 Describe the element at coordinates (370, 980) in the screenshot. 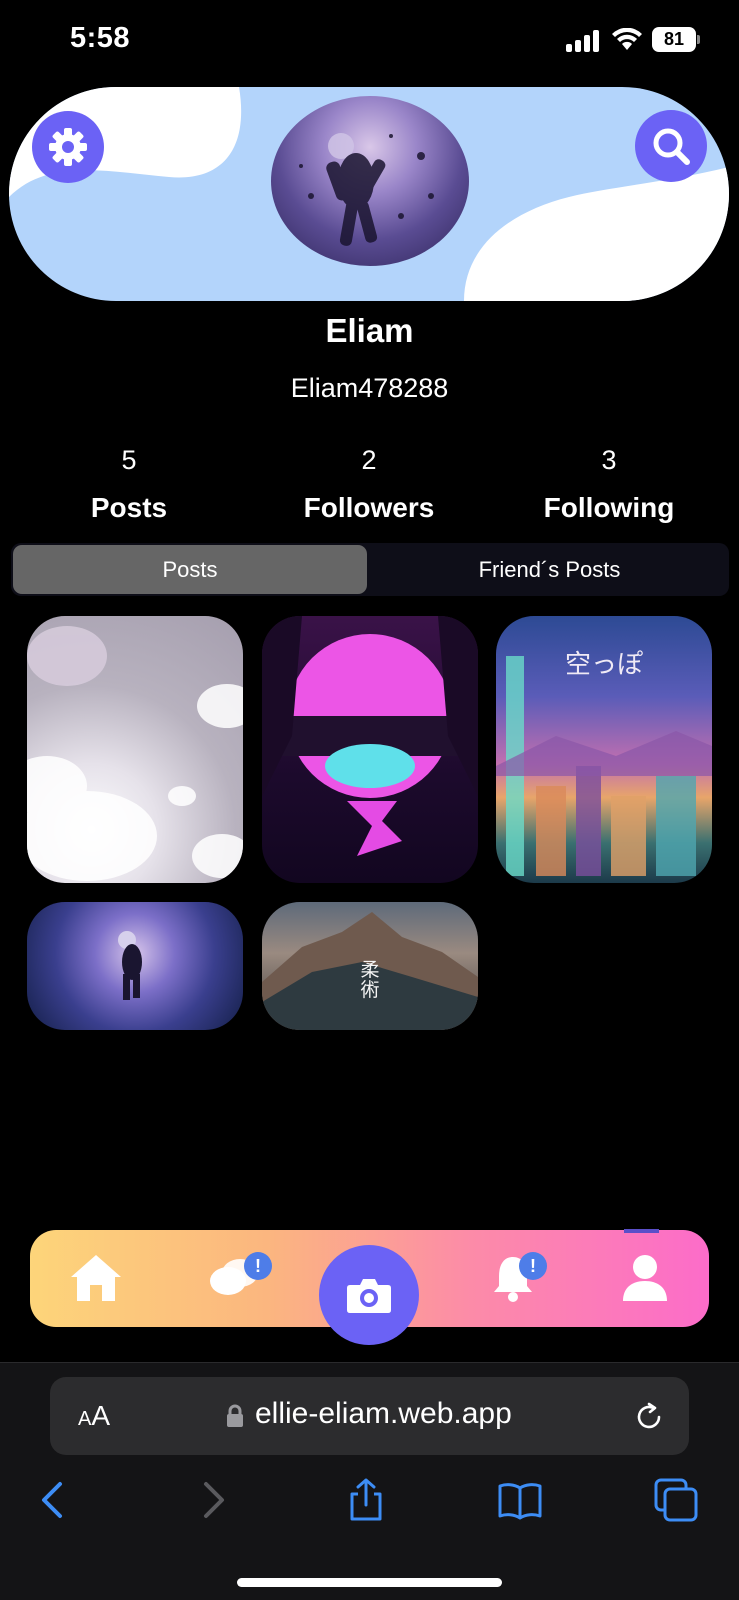

I see `post-caption: 柔術` at that location.